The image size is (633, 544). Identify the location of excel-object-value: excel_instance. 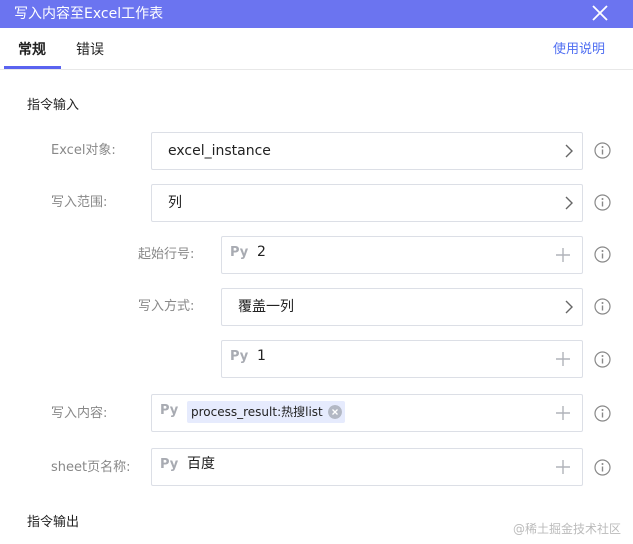
(219, 151).